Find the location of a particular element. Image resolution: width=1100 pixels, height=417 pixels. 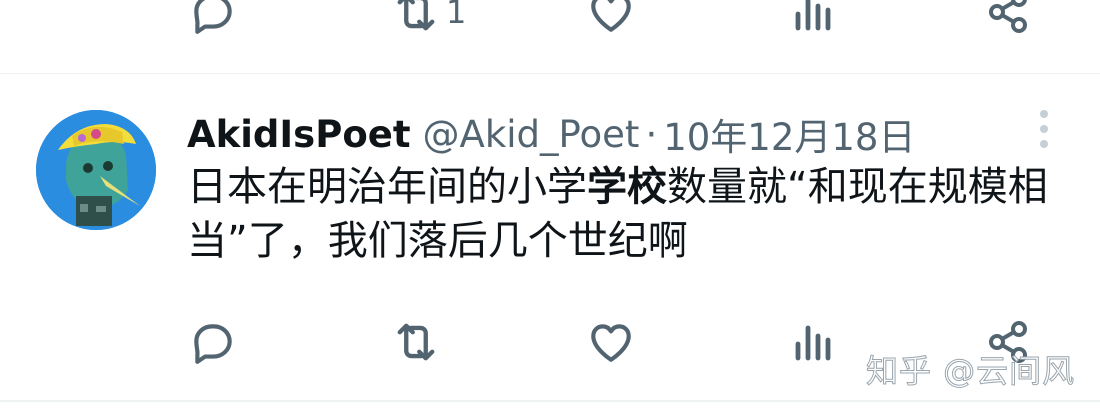

tweet-text-part: 日本在明治年间的小学 is located at coordinates (387, 187).